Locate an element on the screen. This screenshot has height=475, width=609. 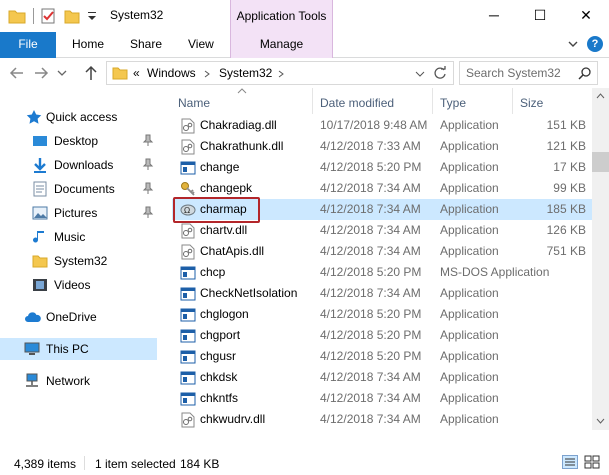
file-row: chkntfs 4/12/2018 7:34 AM Application is located at coordinates (382, 398).